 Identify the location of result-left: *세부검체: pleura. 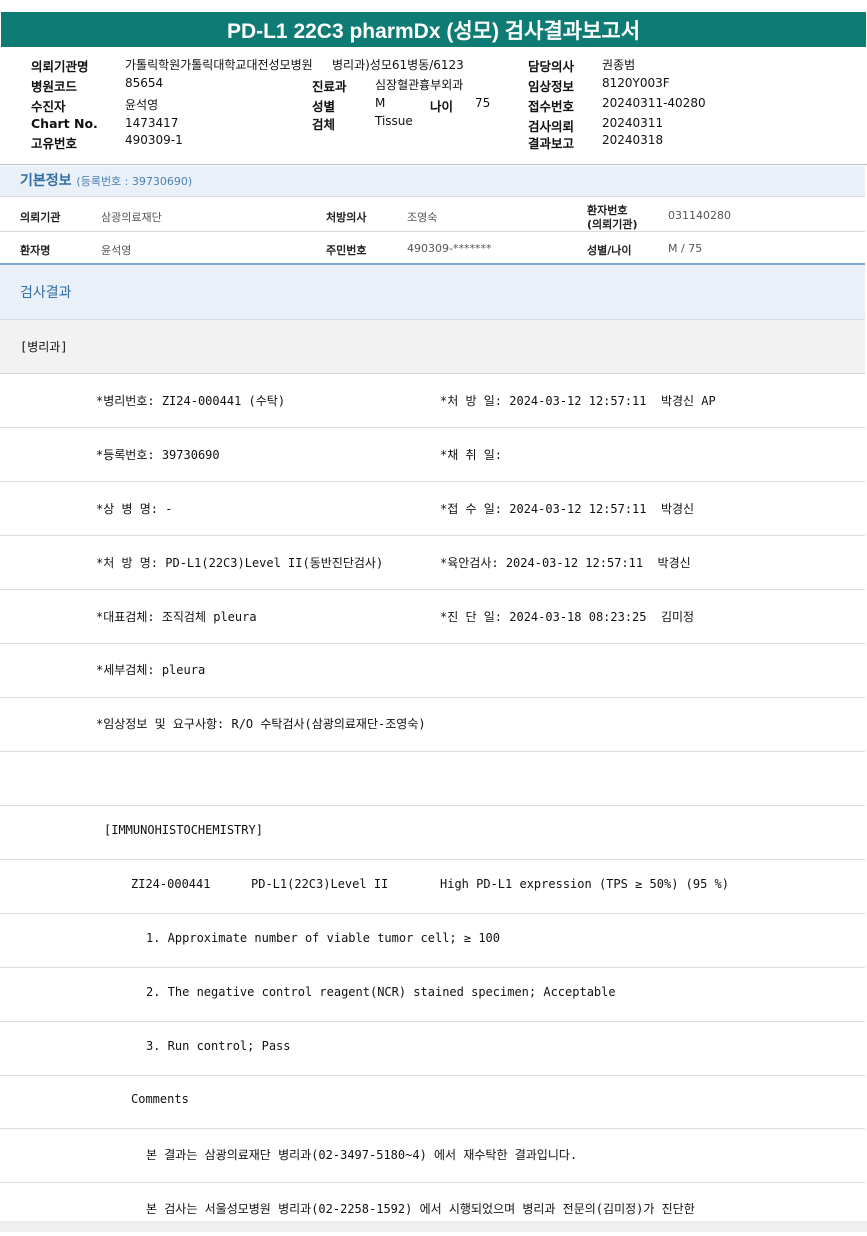
(151, 670).